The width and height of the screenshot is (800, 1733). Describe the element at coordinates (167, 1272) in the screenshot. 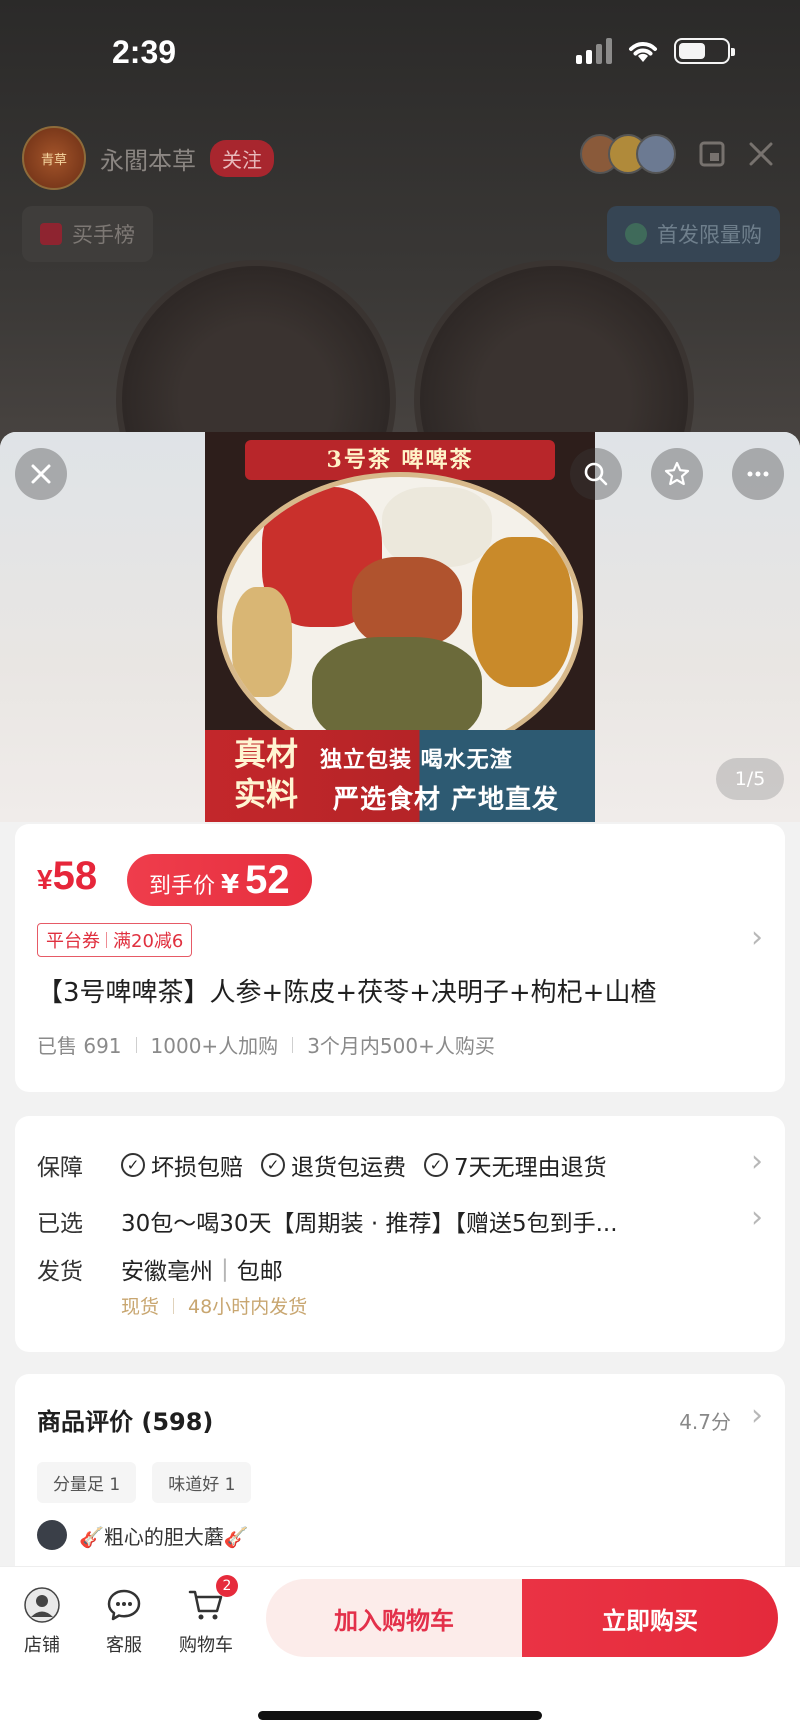

I see `ship-from: 安徽亳州` at that location.